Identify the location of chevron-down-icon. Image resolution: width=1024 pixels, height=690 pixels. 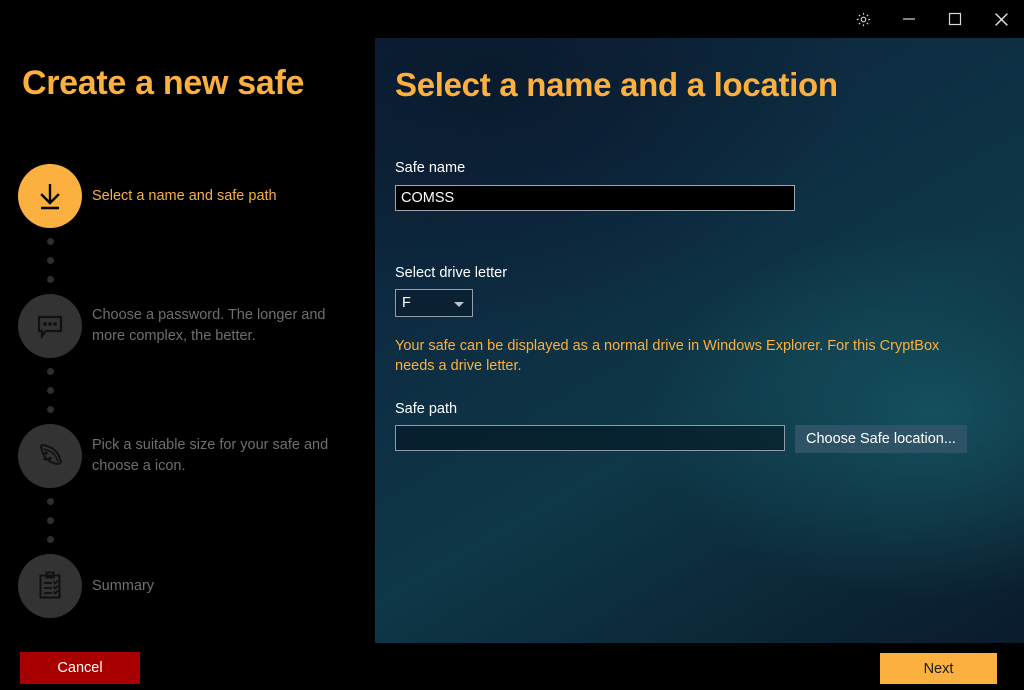
(459, 304).